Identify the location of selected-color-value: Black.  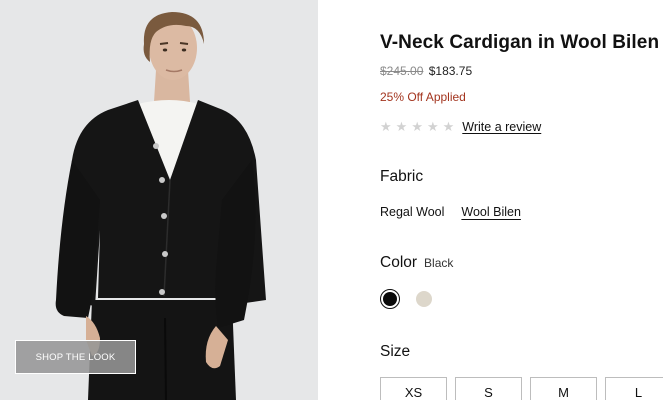
(439, 263).